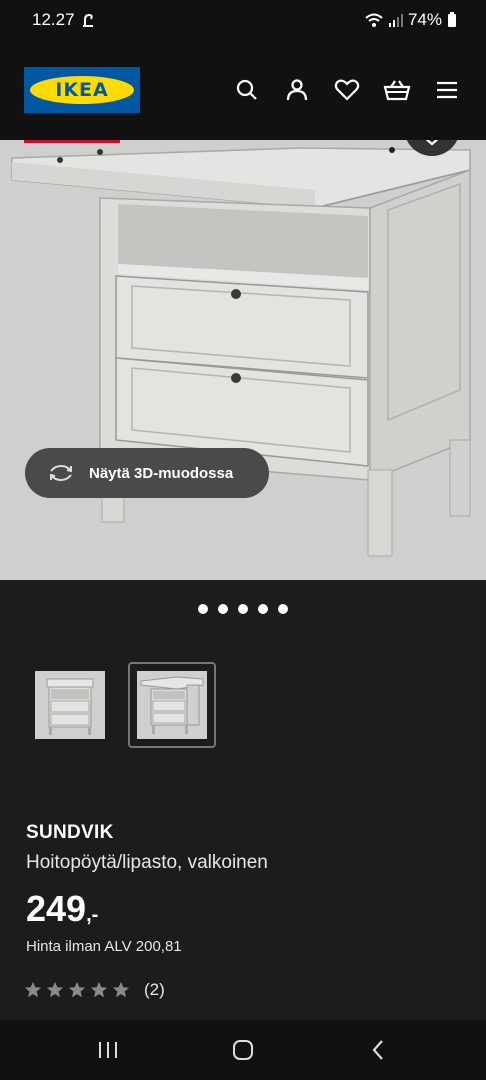 This screenshot has width=486, height=1080. I want to click on product-description: Hoitopöytä/lipasto, valkoinen, so click(147, 862).